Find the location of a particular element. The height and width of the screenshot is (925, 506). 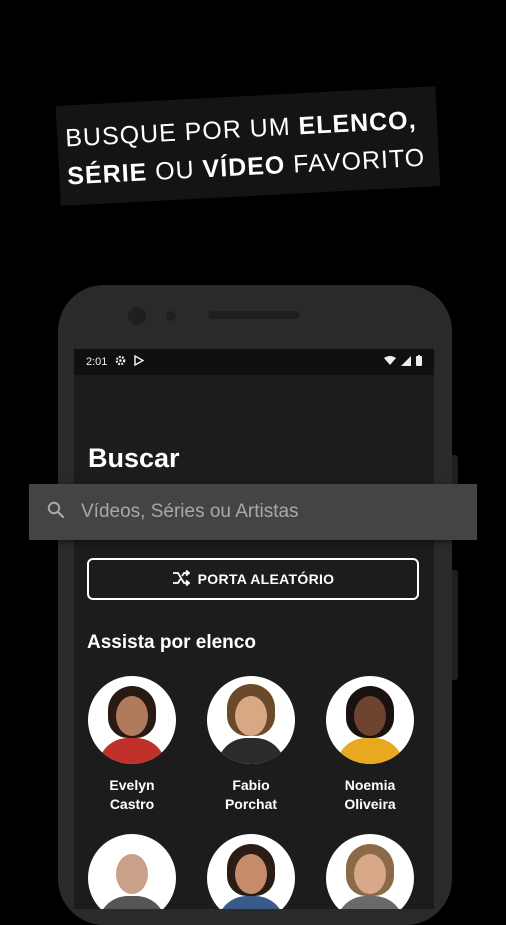

search-icon is located at coordinates (56, 512).